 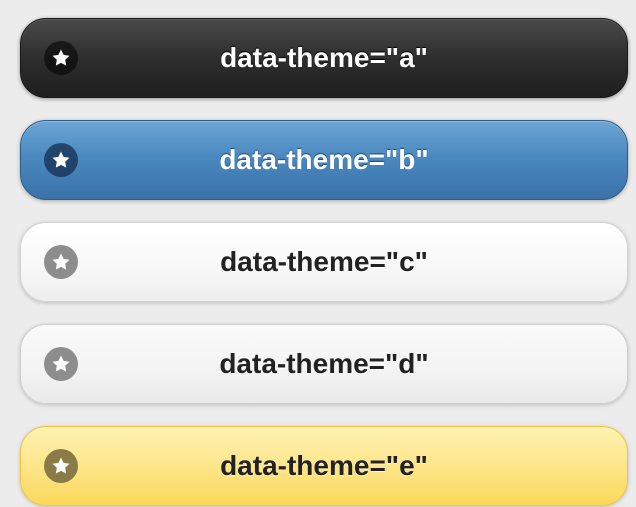 I want to click on theme-a-label: data-theme="a", so click(x=324, y=57).